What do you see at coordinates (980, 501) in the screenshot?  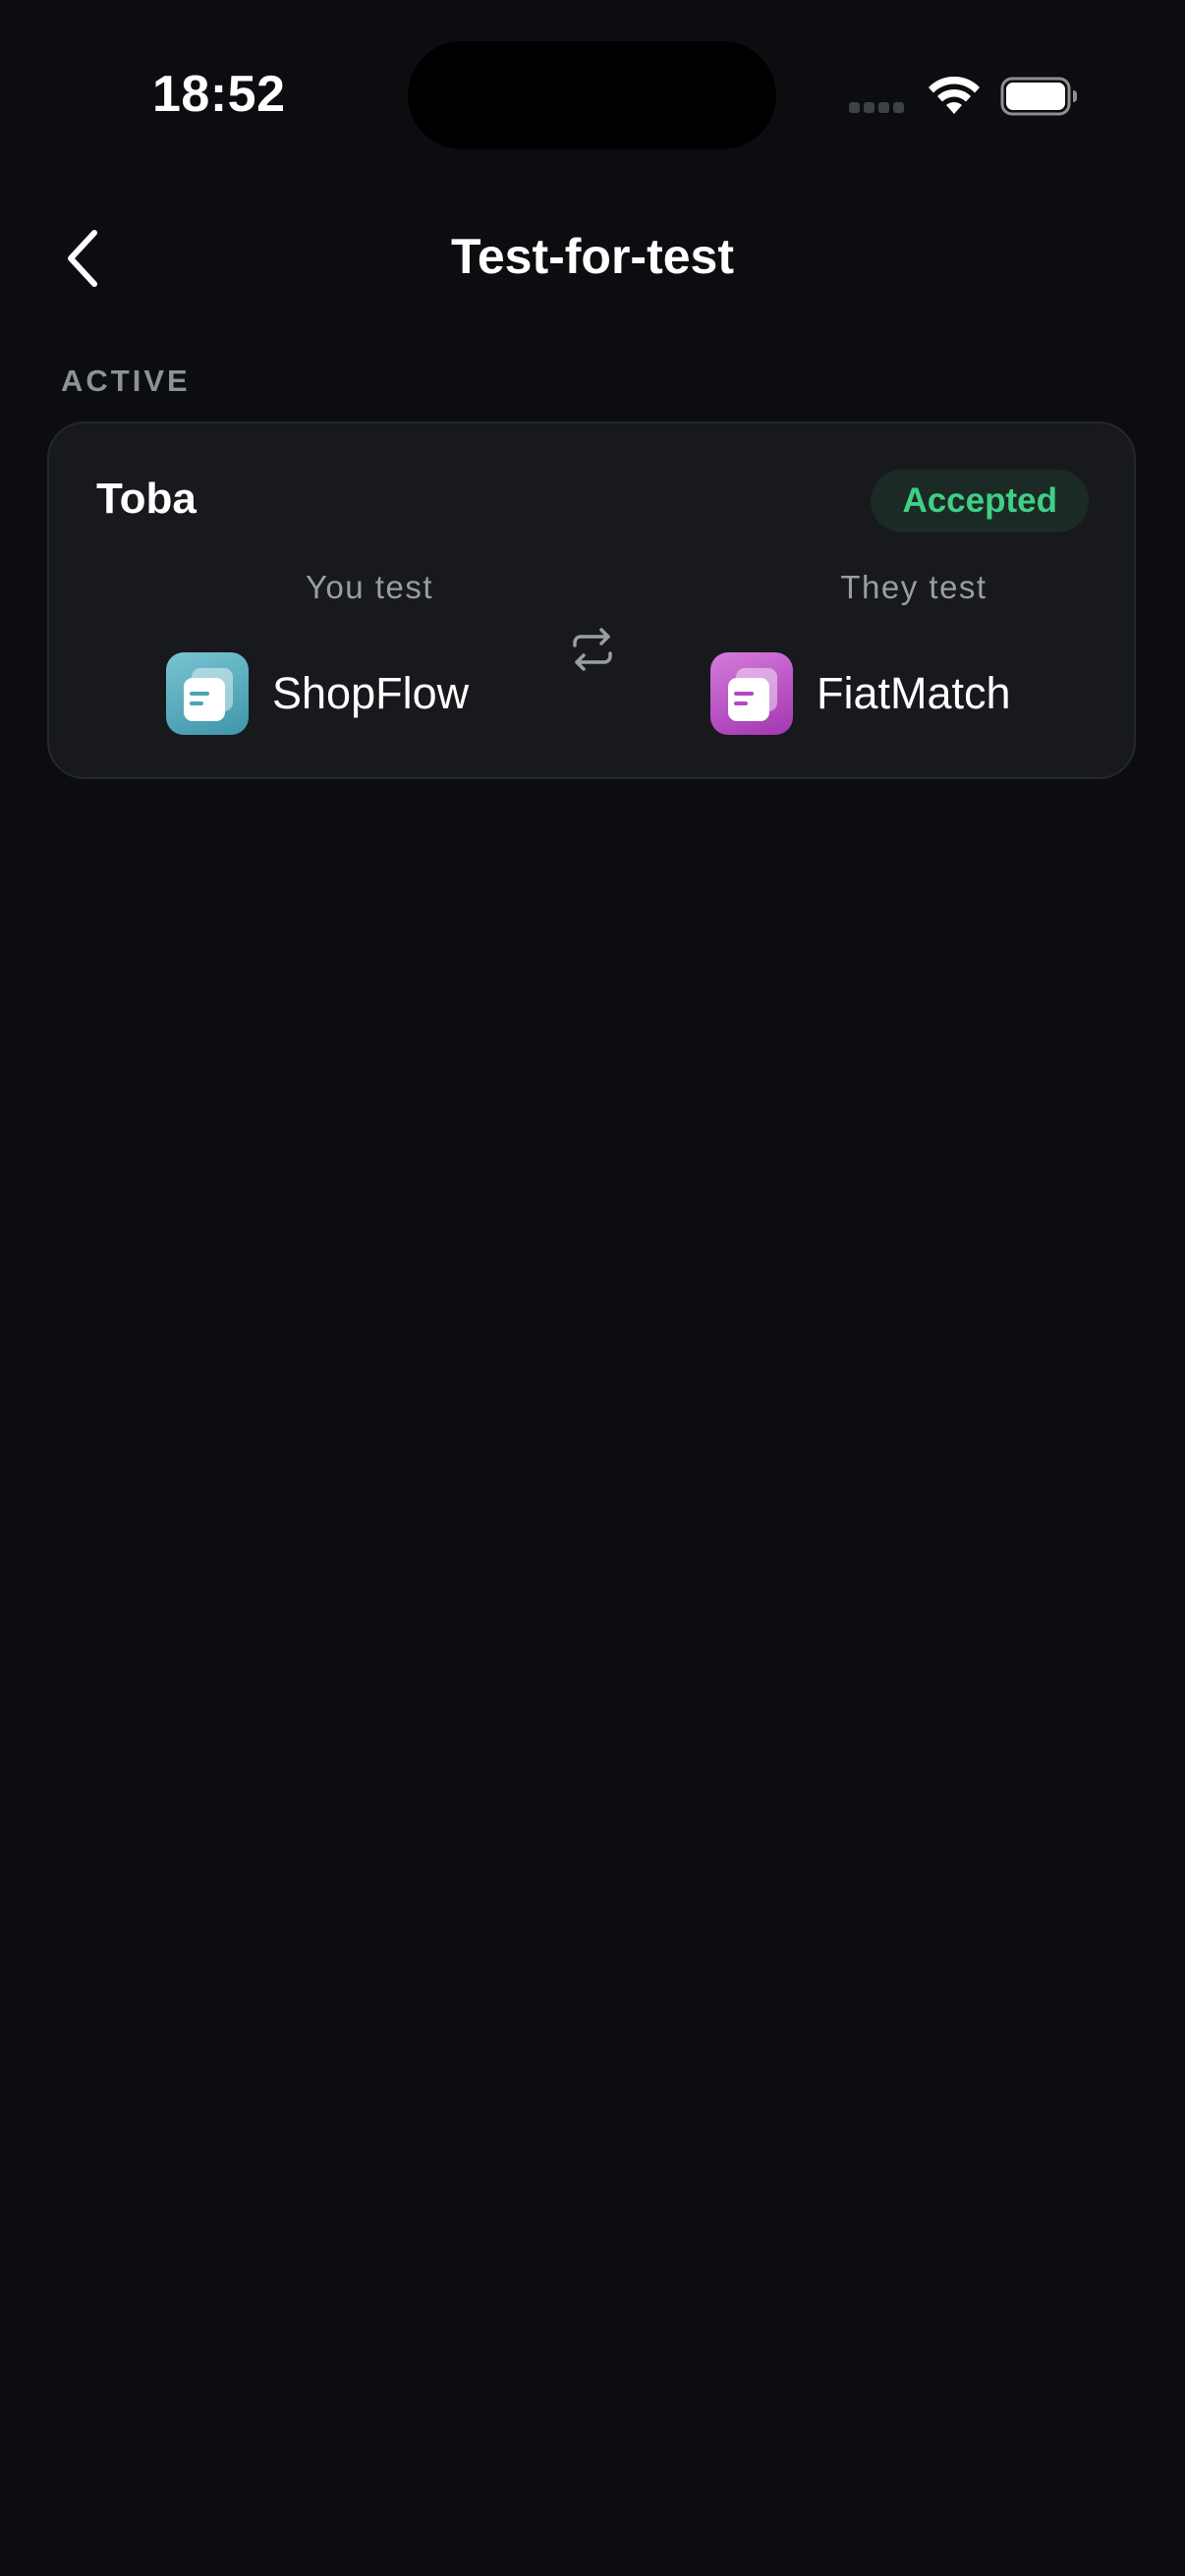 I see `status-badge: Accepted` at bounding box center [980, 501].